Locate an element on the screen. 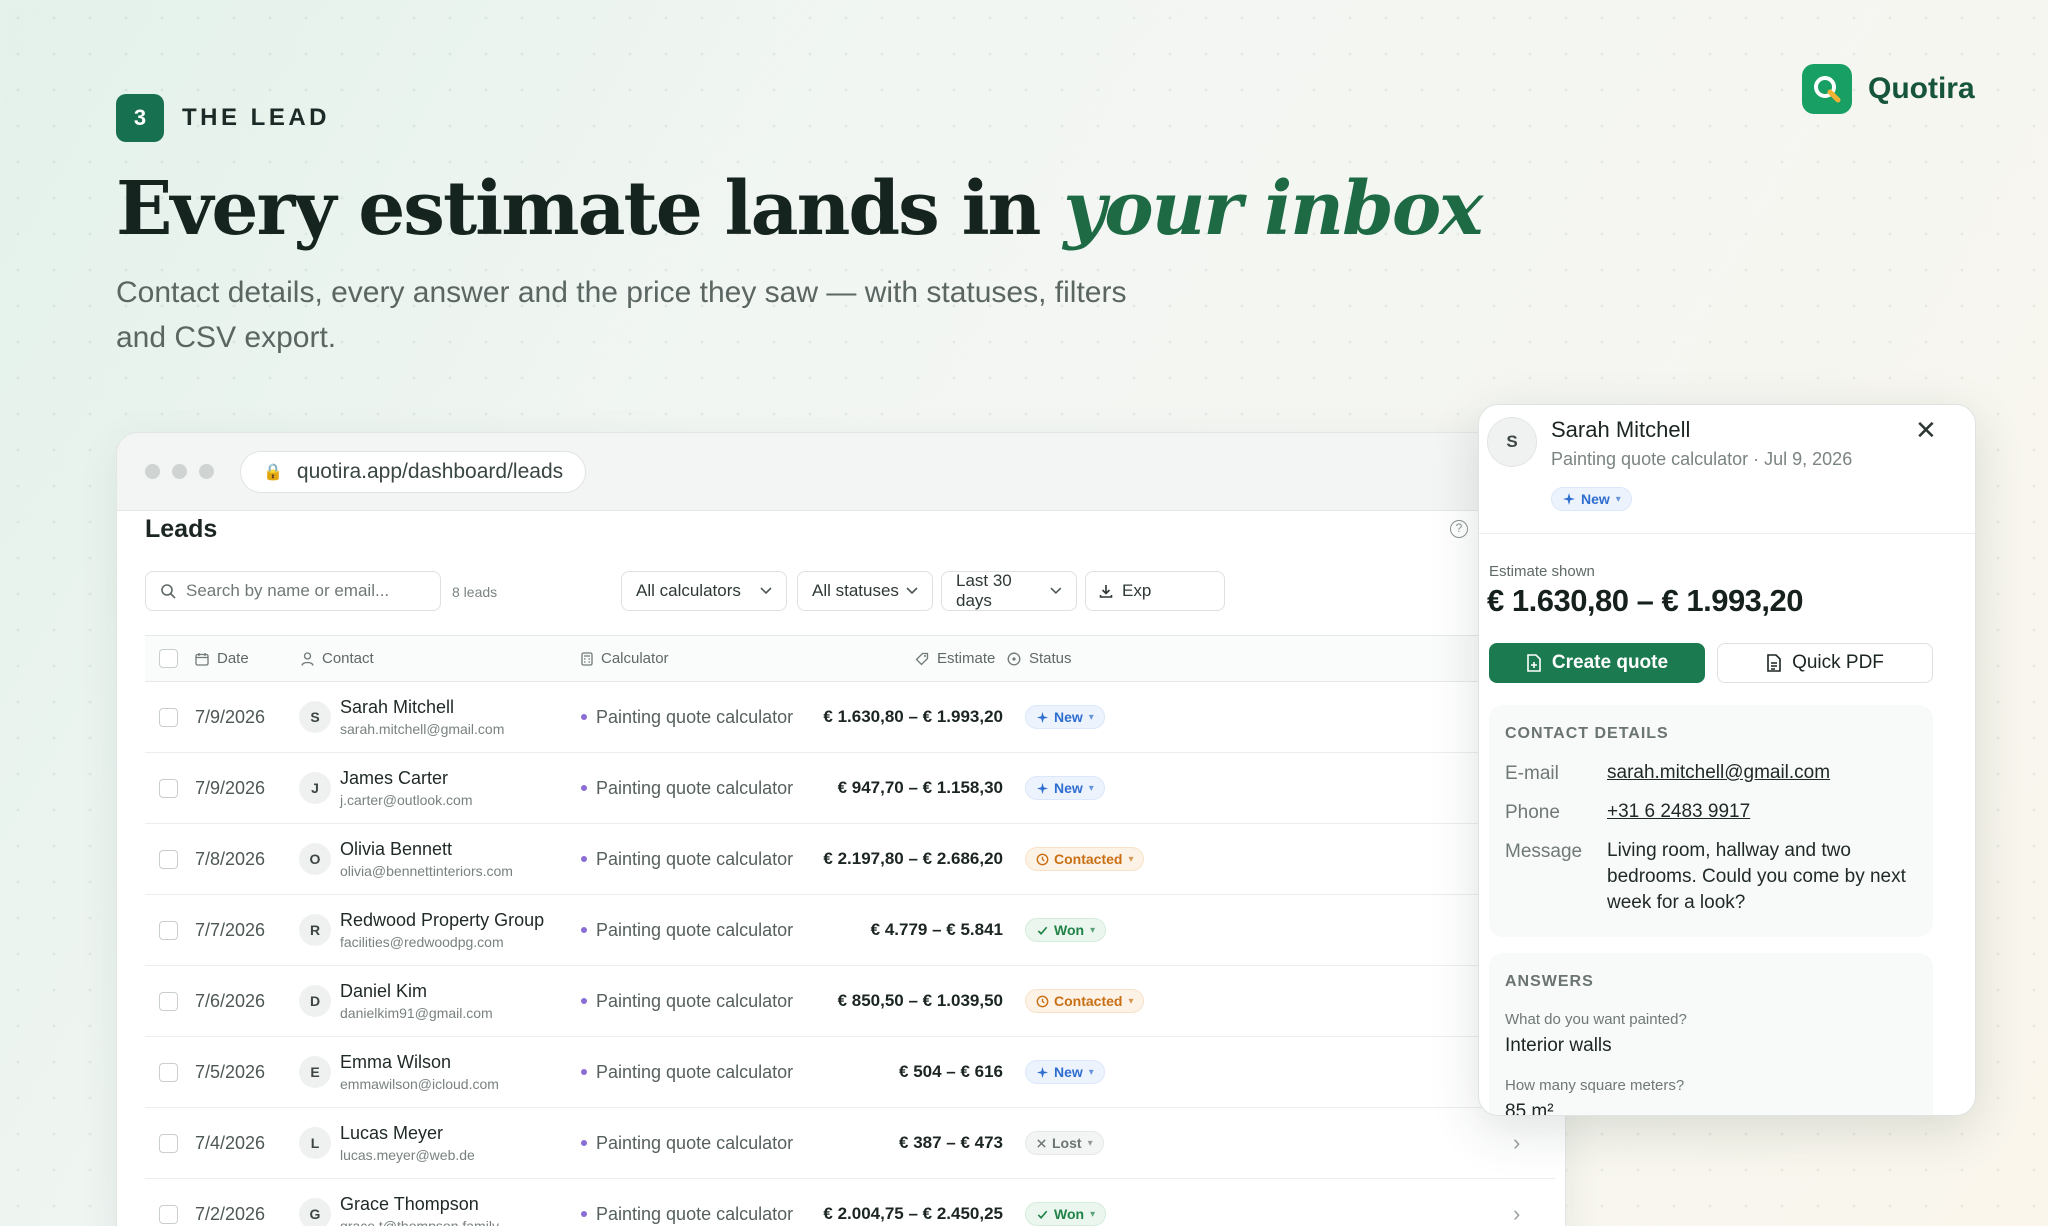 The image size is (2048, 1226). contact-email: emmawilson@icloud.com is located at coordinates (419, 1084).